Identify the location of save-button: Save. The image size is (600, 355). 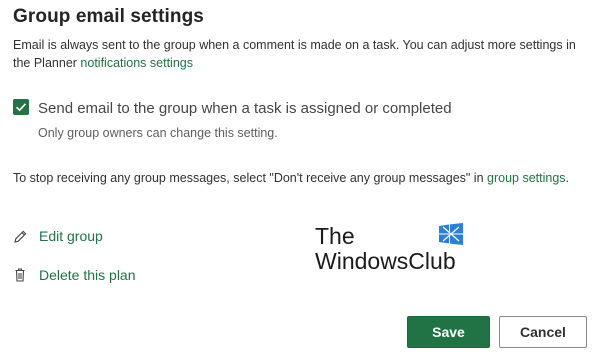
(448, 332).